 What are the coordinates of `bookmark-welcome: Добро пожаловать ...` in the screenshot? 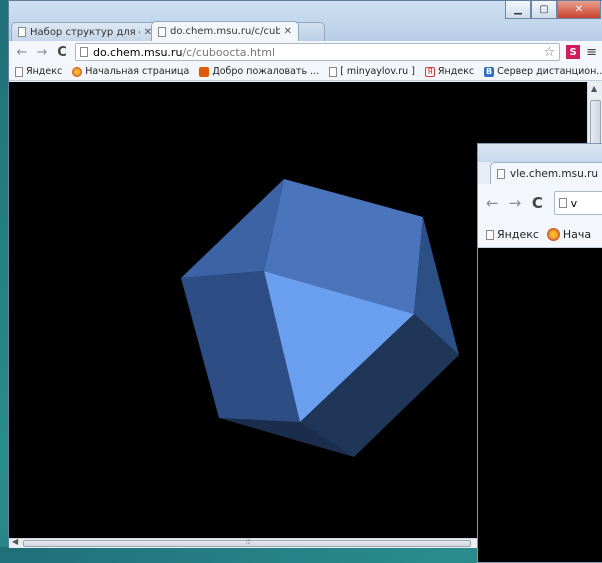 It's located at (259, 71).